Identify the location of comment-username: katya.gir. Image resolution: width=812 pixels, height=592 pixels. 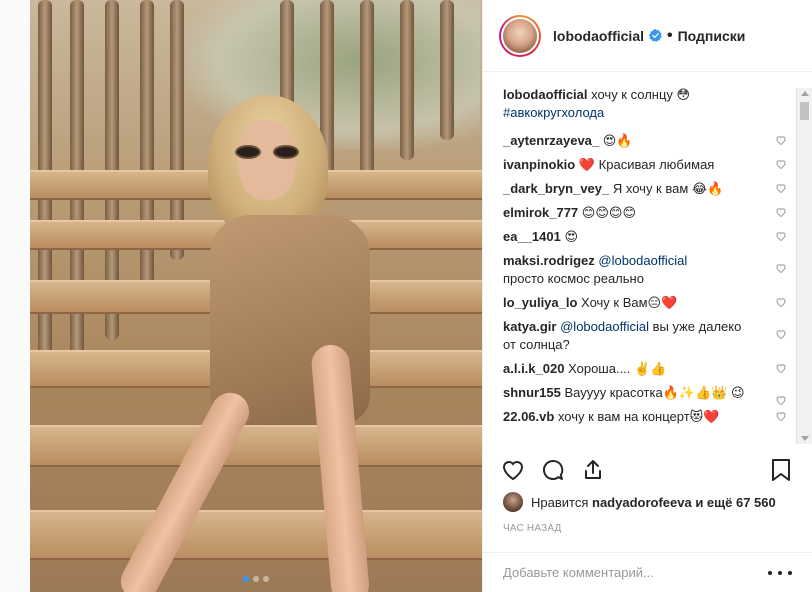
(529, 326).